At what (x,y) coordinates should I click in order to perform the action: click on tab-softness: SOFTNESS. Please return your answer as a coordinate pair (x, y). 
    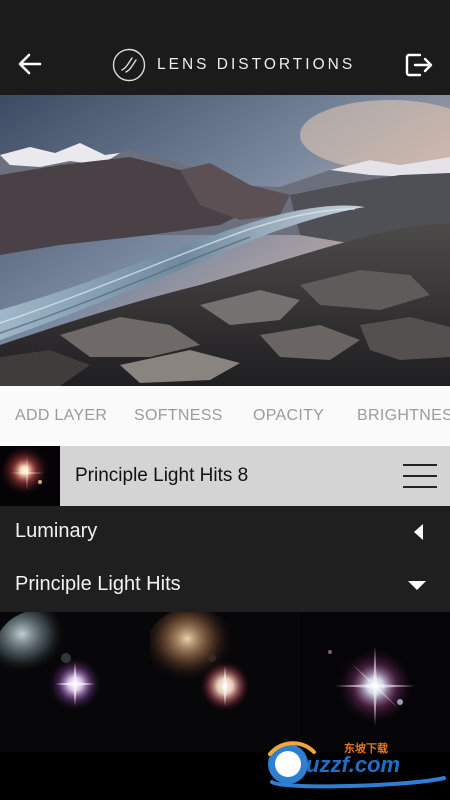
    Looking at the image, I should click on (178, 416).